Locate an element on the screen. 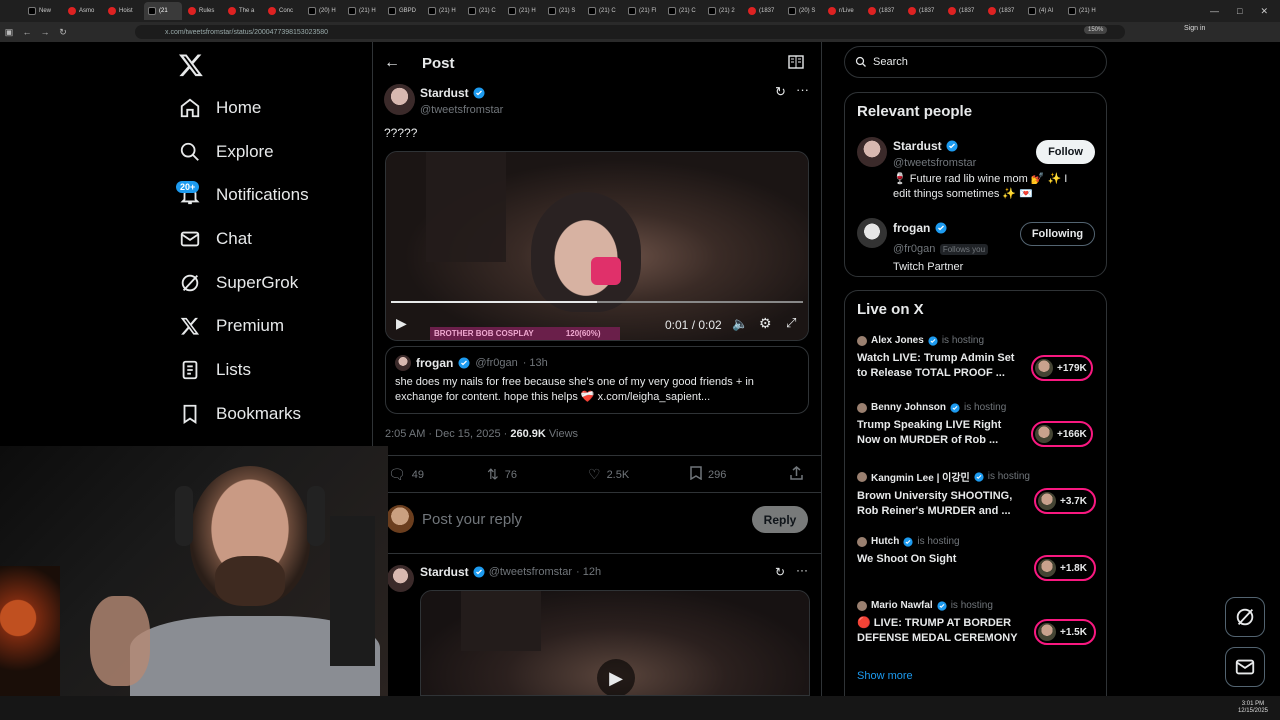 The width and height of the screenshot is (1280, 720). post-header: ← Post is located at coordinates (597, 63).